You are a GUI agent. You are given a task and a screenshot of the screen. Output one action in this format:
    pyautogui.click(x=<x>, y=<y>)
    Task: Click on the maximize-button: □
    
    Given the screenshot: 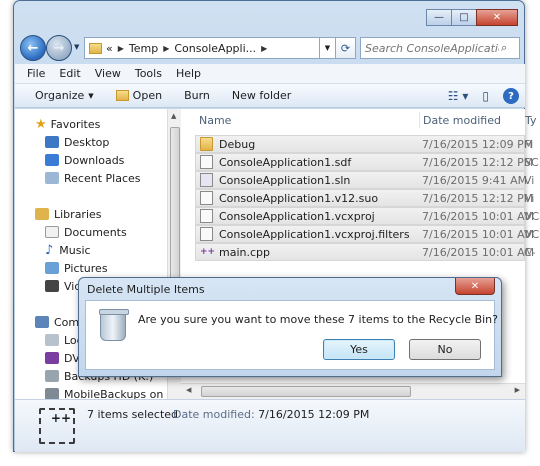 What is the action you would take?
    pyautogui.click(x=464, y=17)
    